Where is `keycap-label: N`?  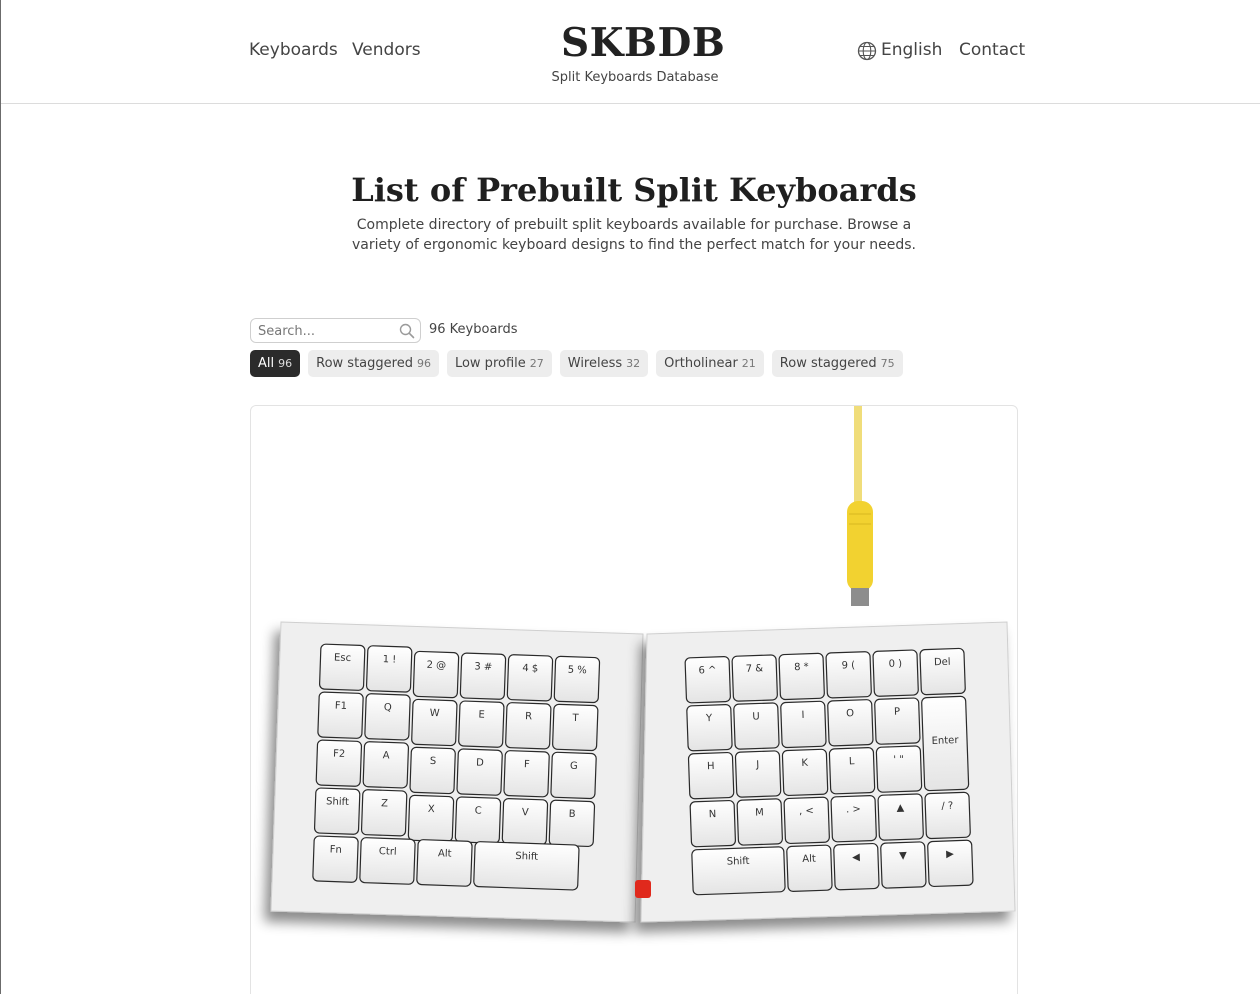 keycap-label: N is located at coordinates (713, 814).